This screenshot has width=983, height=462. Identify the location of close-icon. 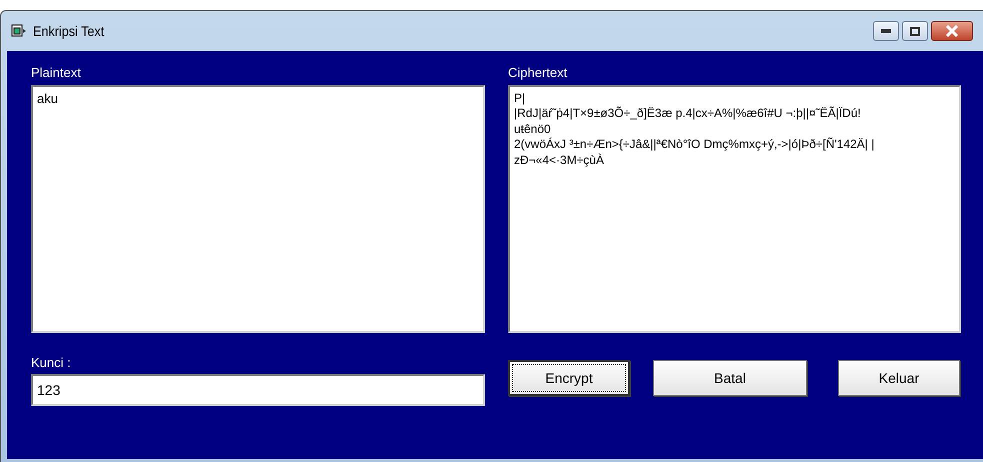
(952, 31).